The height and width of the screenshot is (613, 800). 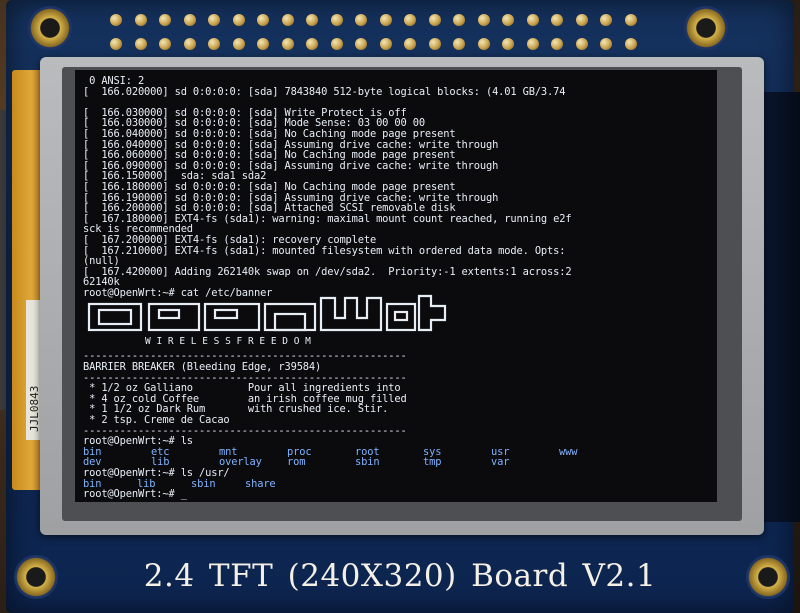 I want to click on board-silkscreen-label: 2.4 TFT (240X320) Board V2.1, so click(x=400, y=576).